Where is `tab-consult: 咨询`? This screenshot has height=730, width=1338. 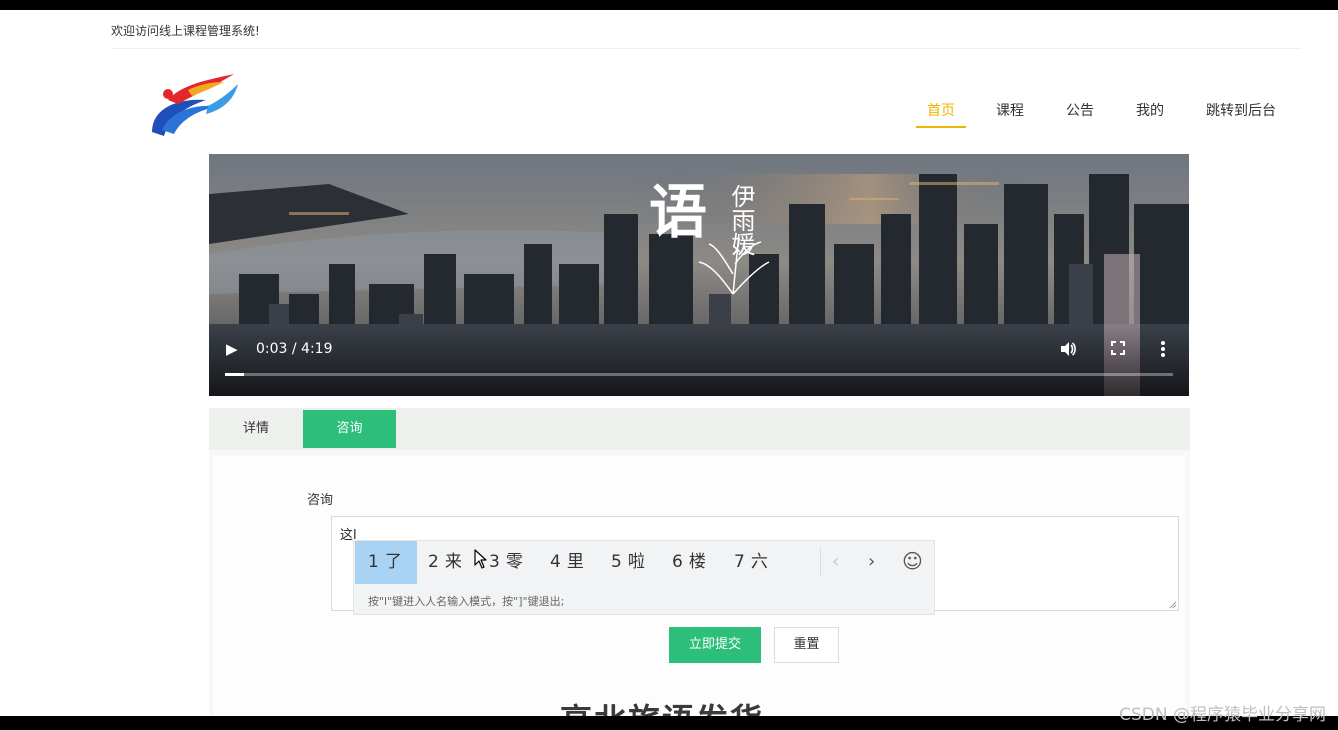
tab-consult: 咨询 is located at coordinates (349, 429).